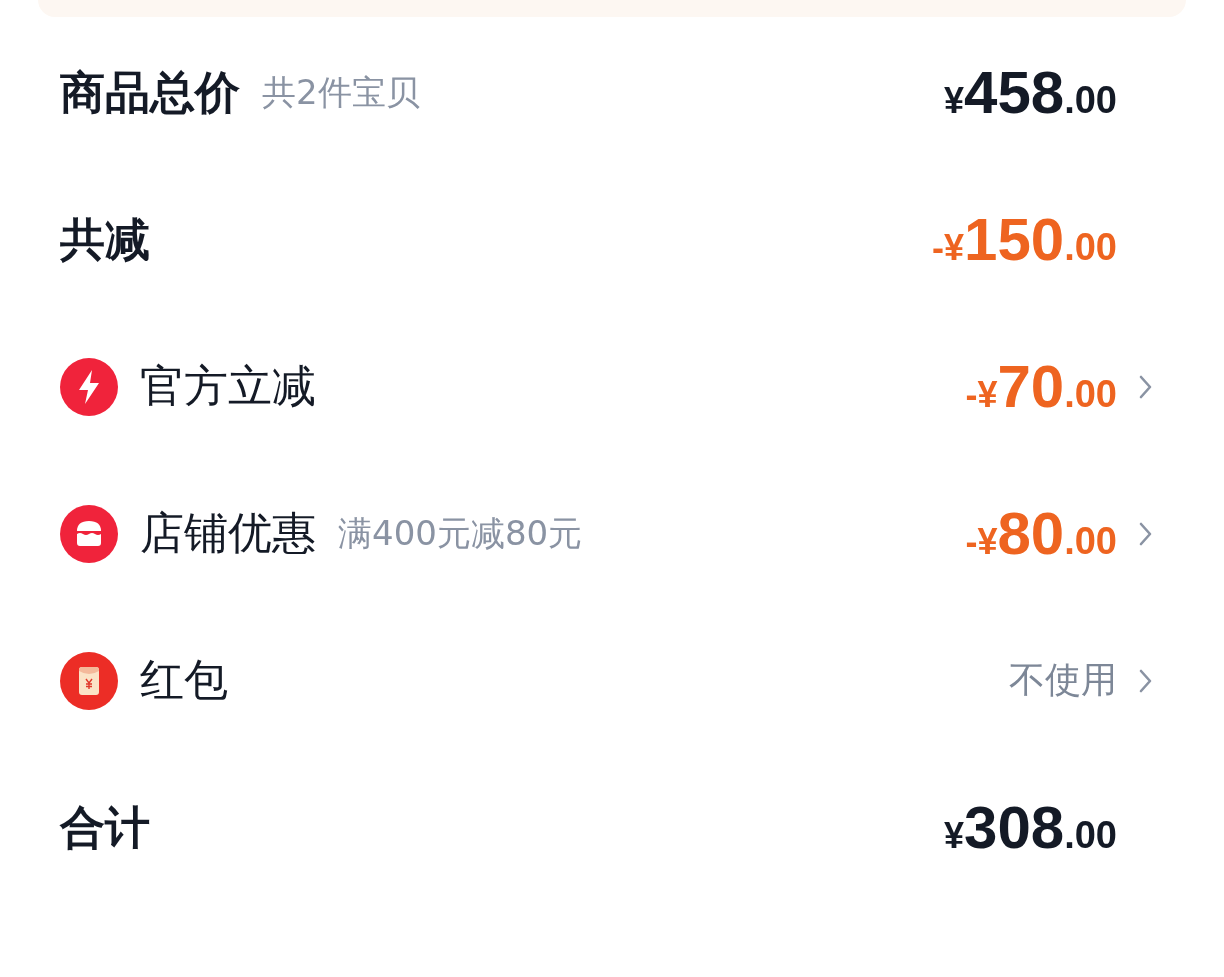 The width and height of the screenshot is (1224, 977). I want to click on price-amount: -¥150.00, so click(1024, 239).